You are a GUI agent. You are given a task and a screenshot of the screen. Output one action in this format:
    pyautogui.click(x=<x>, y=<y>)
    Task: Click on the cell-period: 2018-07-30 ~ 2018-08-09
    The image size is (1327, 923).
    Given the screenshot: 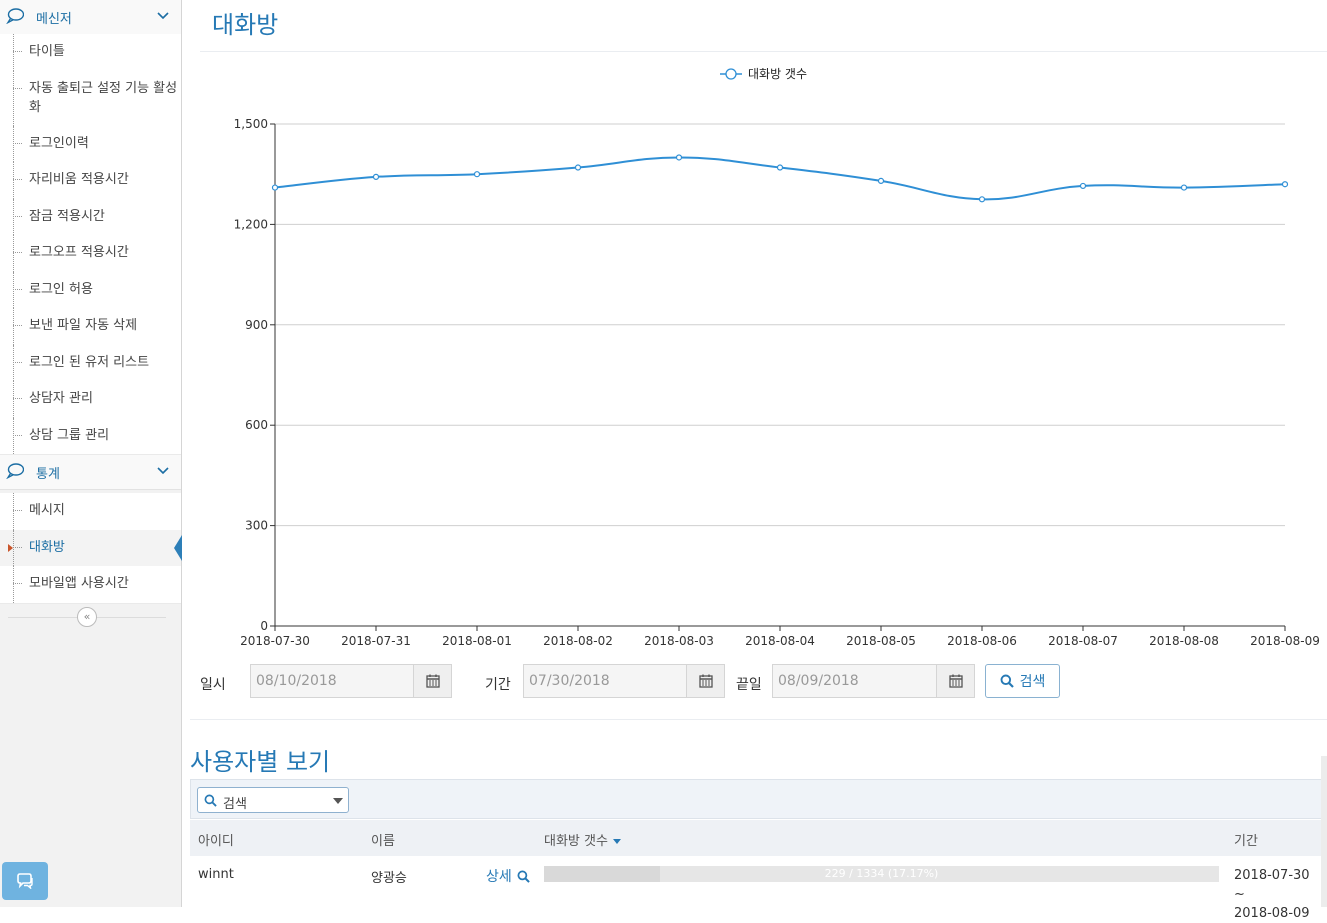 What is the action you would take?
    pyautogui.click(x=1279, y=894)
    